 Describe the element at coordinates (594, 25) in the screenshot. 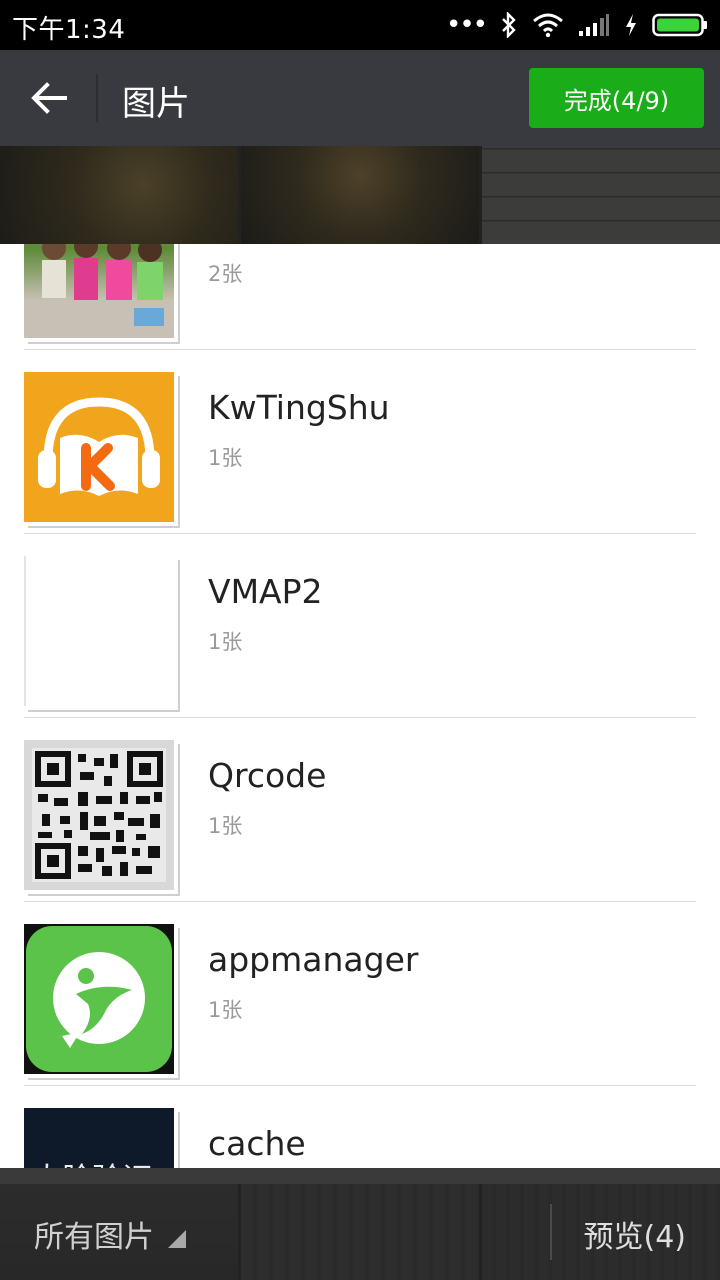

I see `signal-icon` at that location.